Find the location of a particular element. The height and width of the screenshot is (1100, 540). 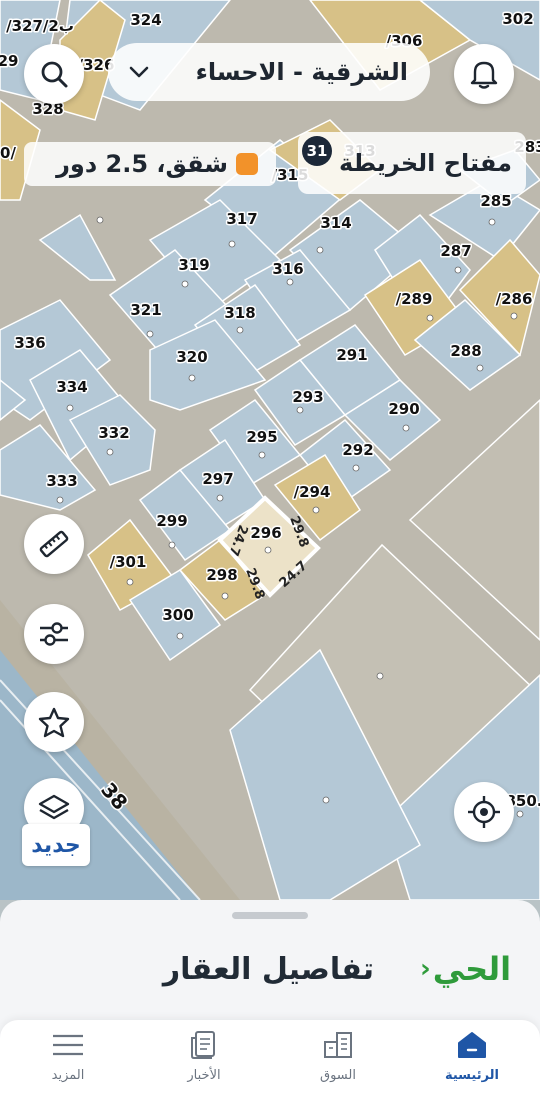

plot-label: 319 is located at coordinates (193, 265).